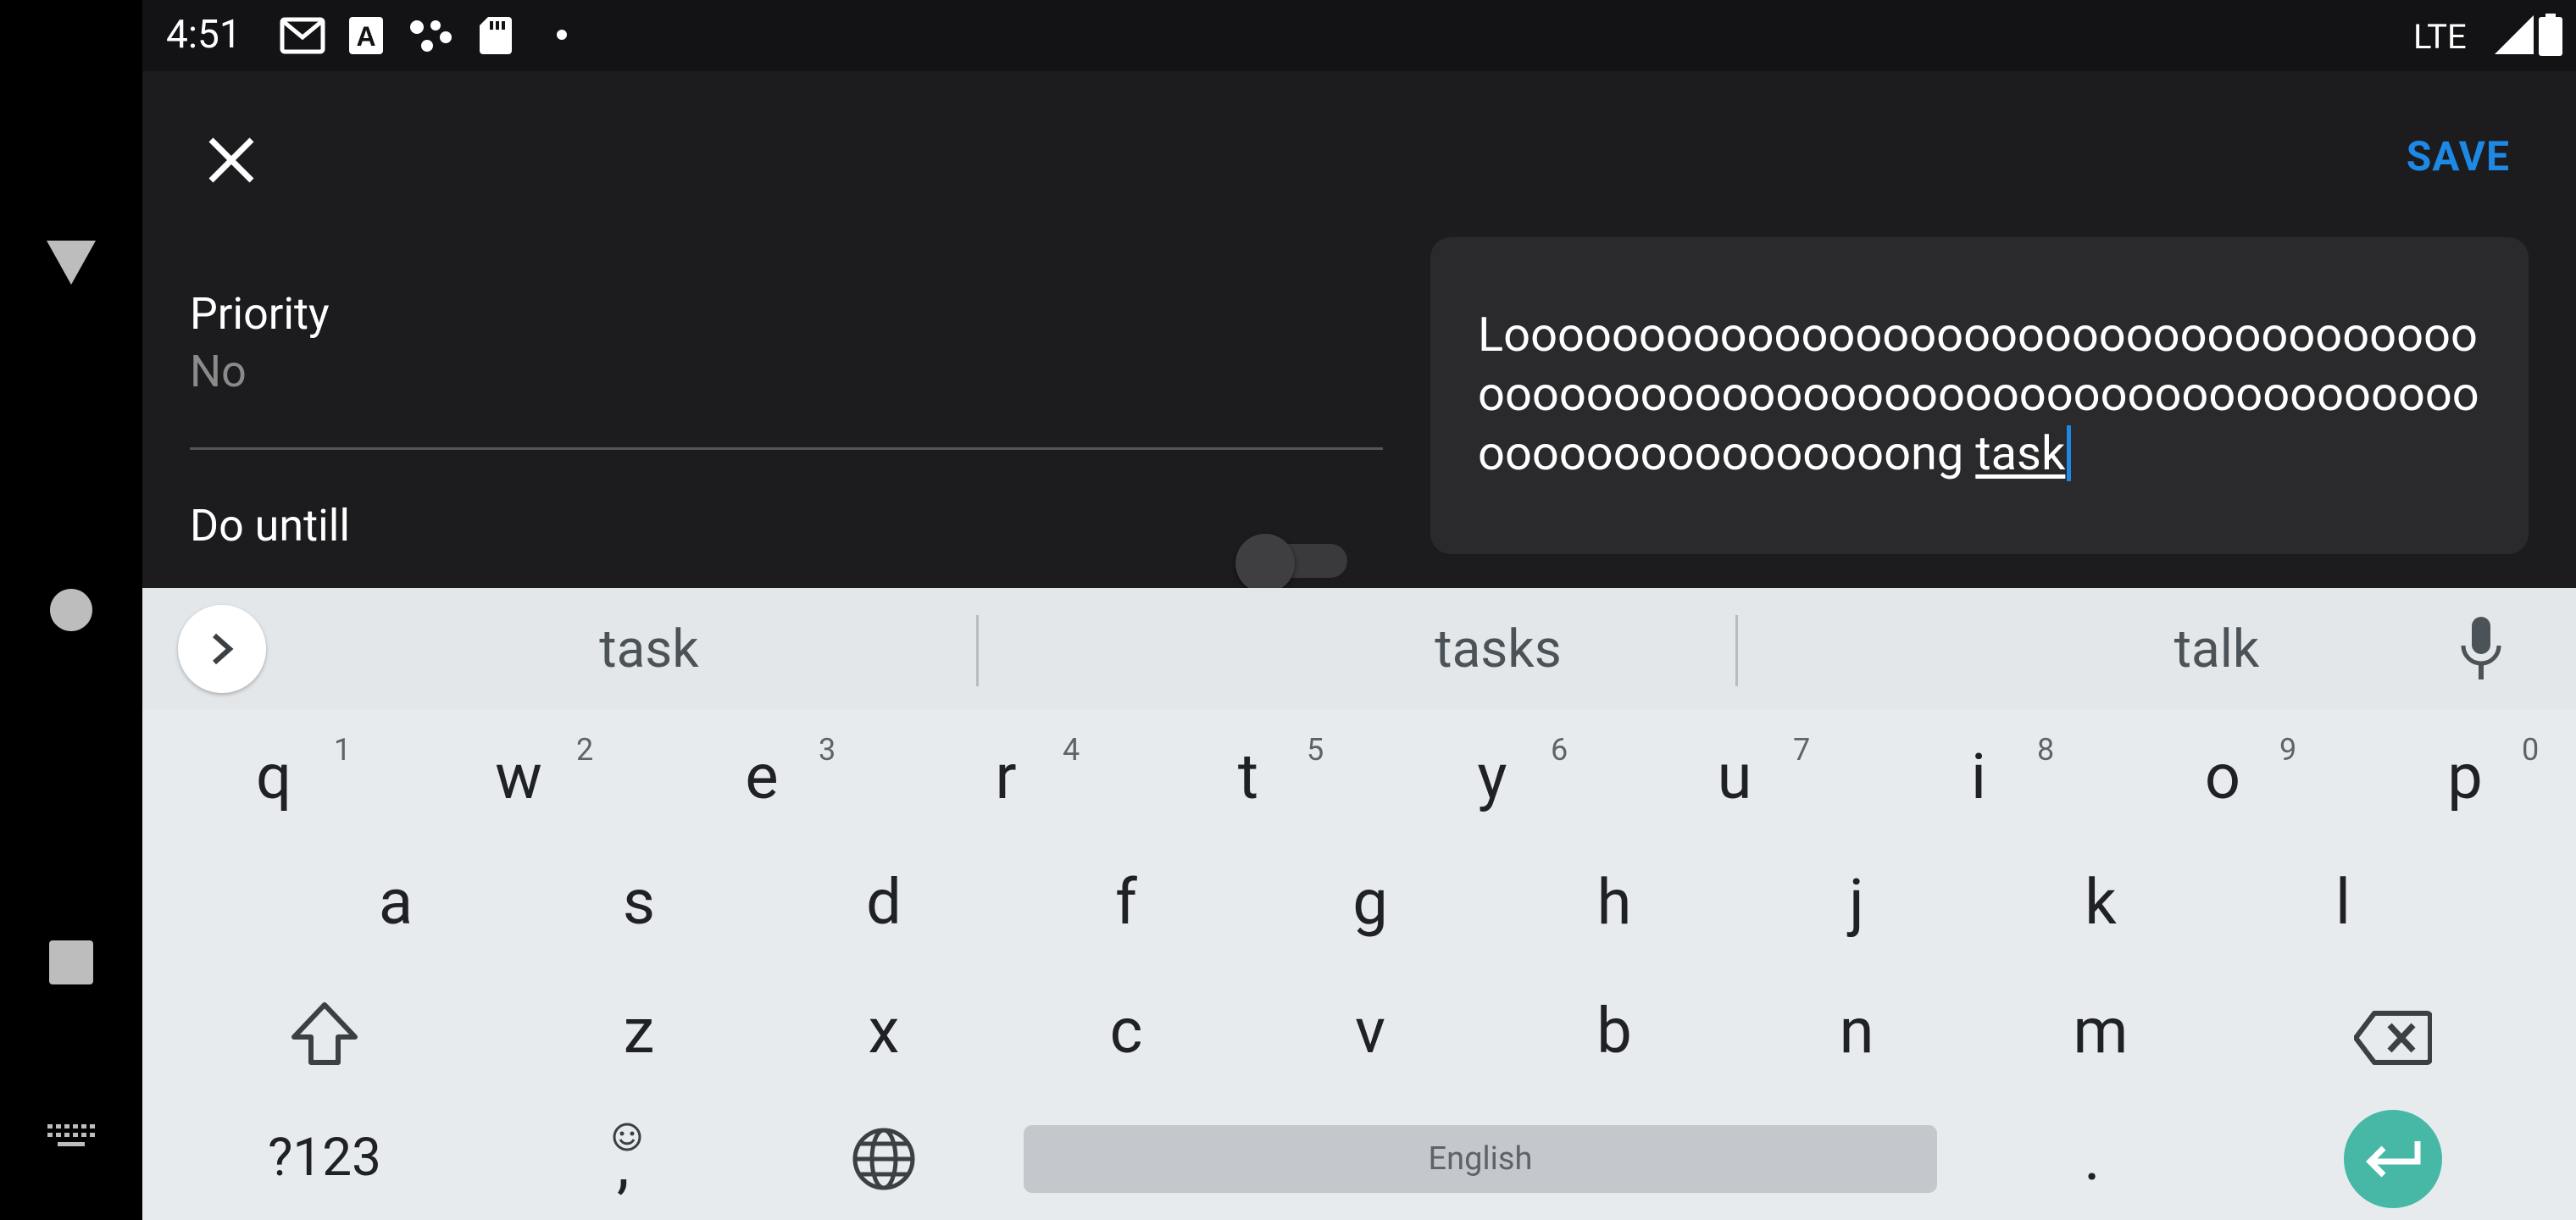 This screenshot has height=1220, width=2576. I want to click on key-q: q, so click(273, 777).